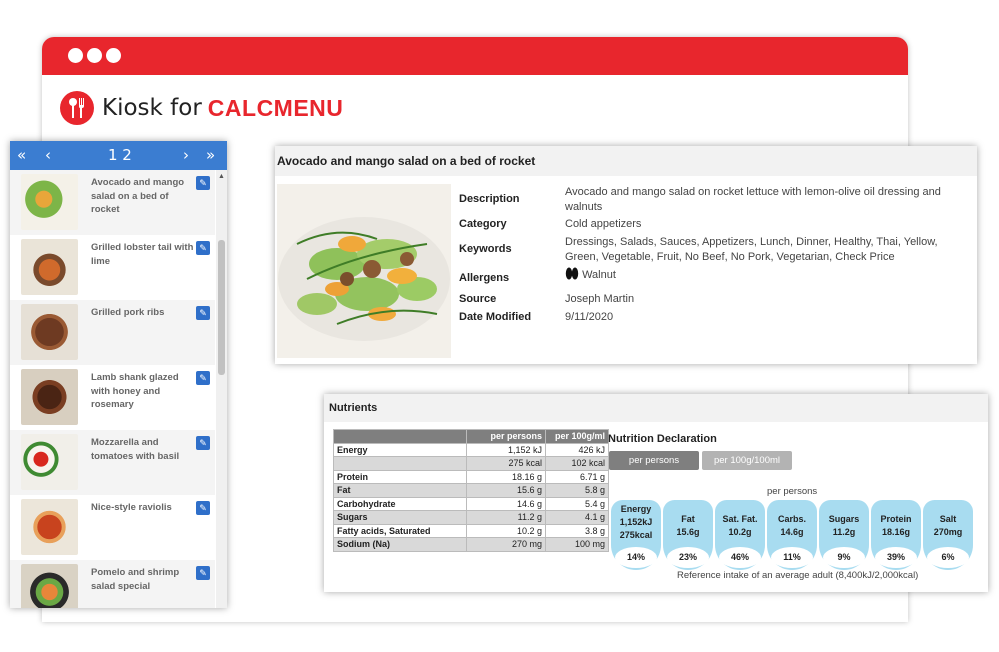 The width and height of the screenshot is (999, 652). What do you see at coordinates (210, 155) in the screenshot?
I see `last-page-icon: »` at bounding box center [210, 155].